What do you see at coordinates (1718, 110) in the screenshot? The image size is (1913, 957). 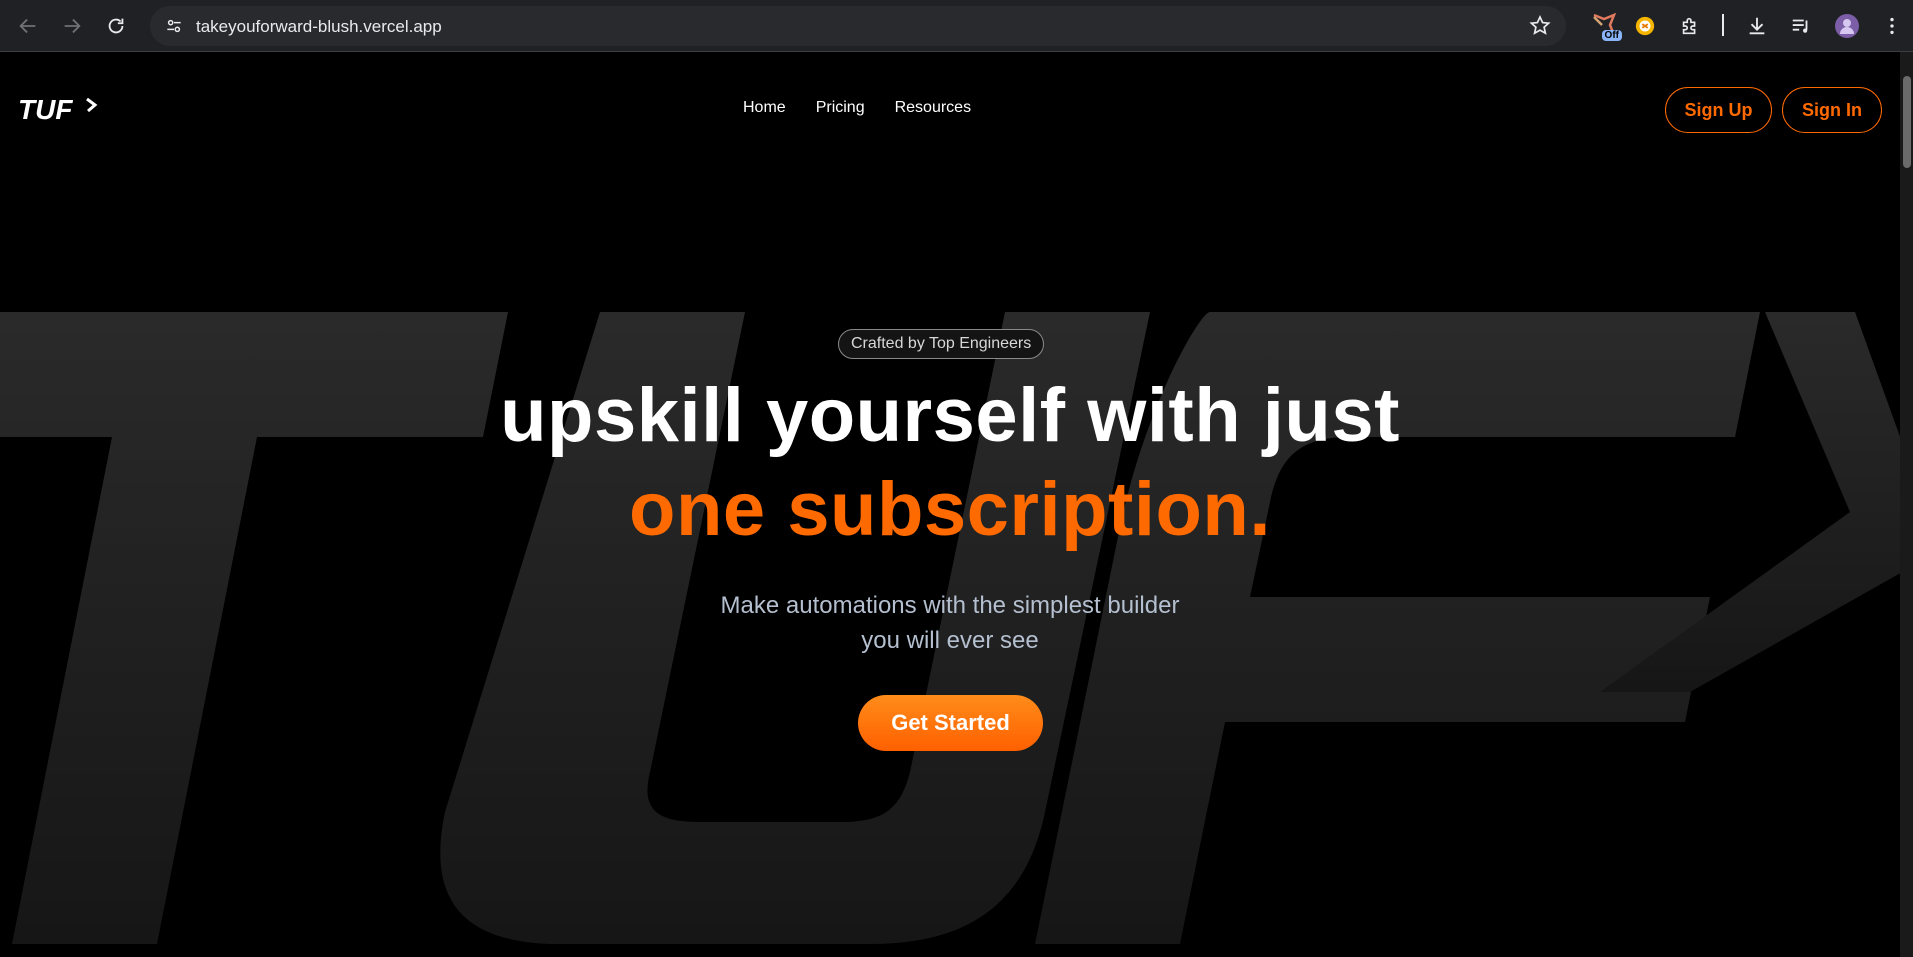 I see `sign-up-button: Sign Up` at bounding box center [1718, 110].